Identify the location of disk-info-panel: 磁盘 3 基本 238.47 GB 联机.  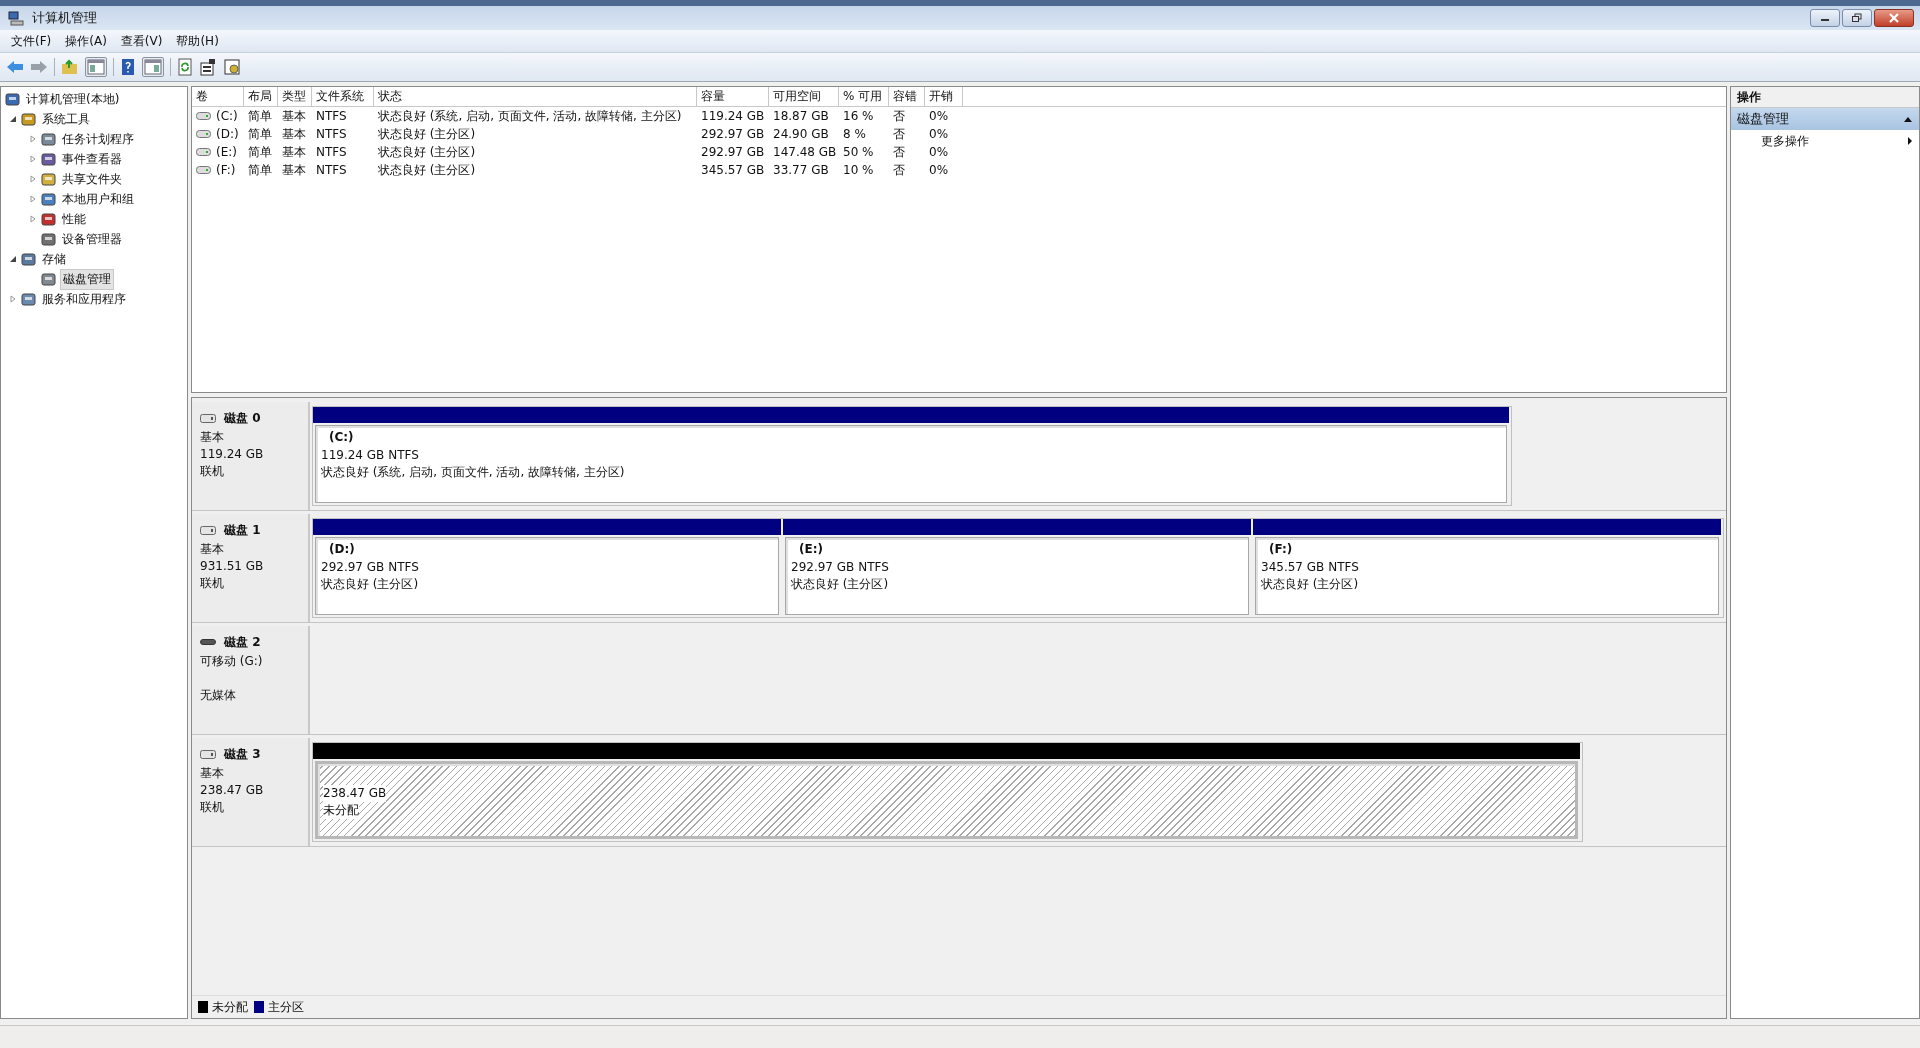
(251, 792).